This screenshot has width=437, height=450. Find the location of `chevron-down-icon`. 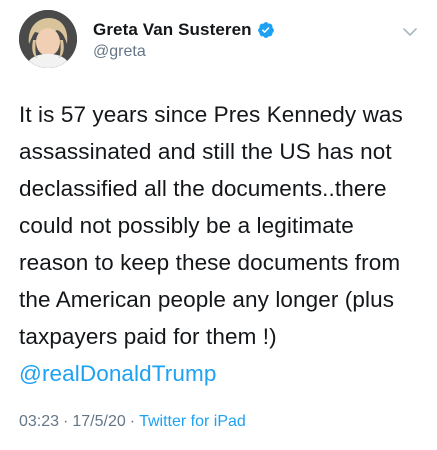

chevron-down-icon is located at coordinates (410, 30).